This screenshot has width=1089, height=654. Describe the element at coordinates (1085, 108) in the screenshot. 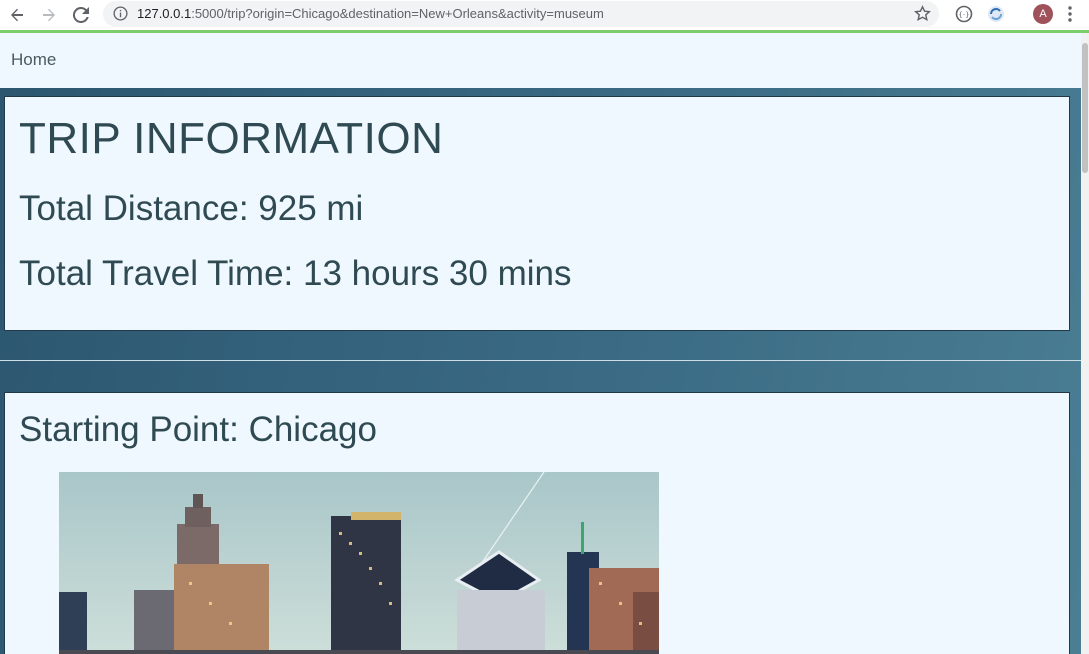

I see `scrollbar-thumb` at that location.